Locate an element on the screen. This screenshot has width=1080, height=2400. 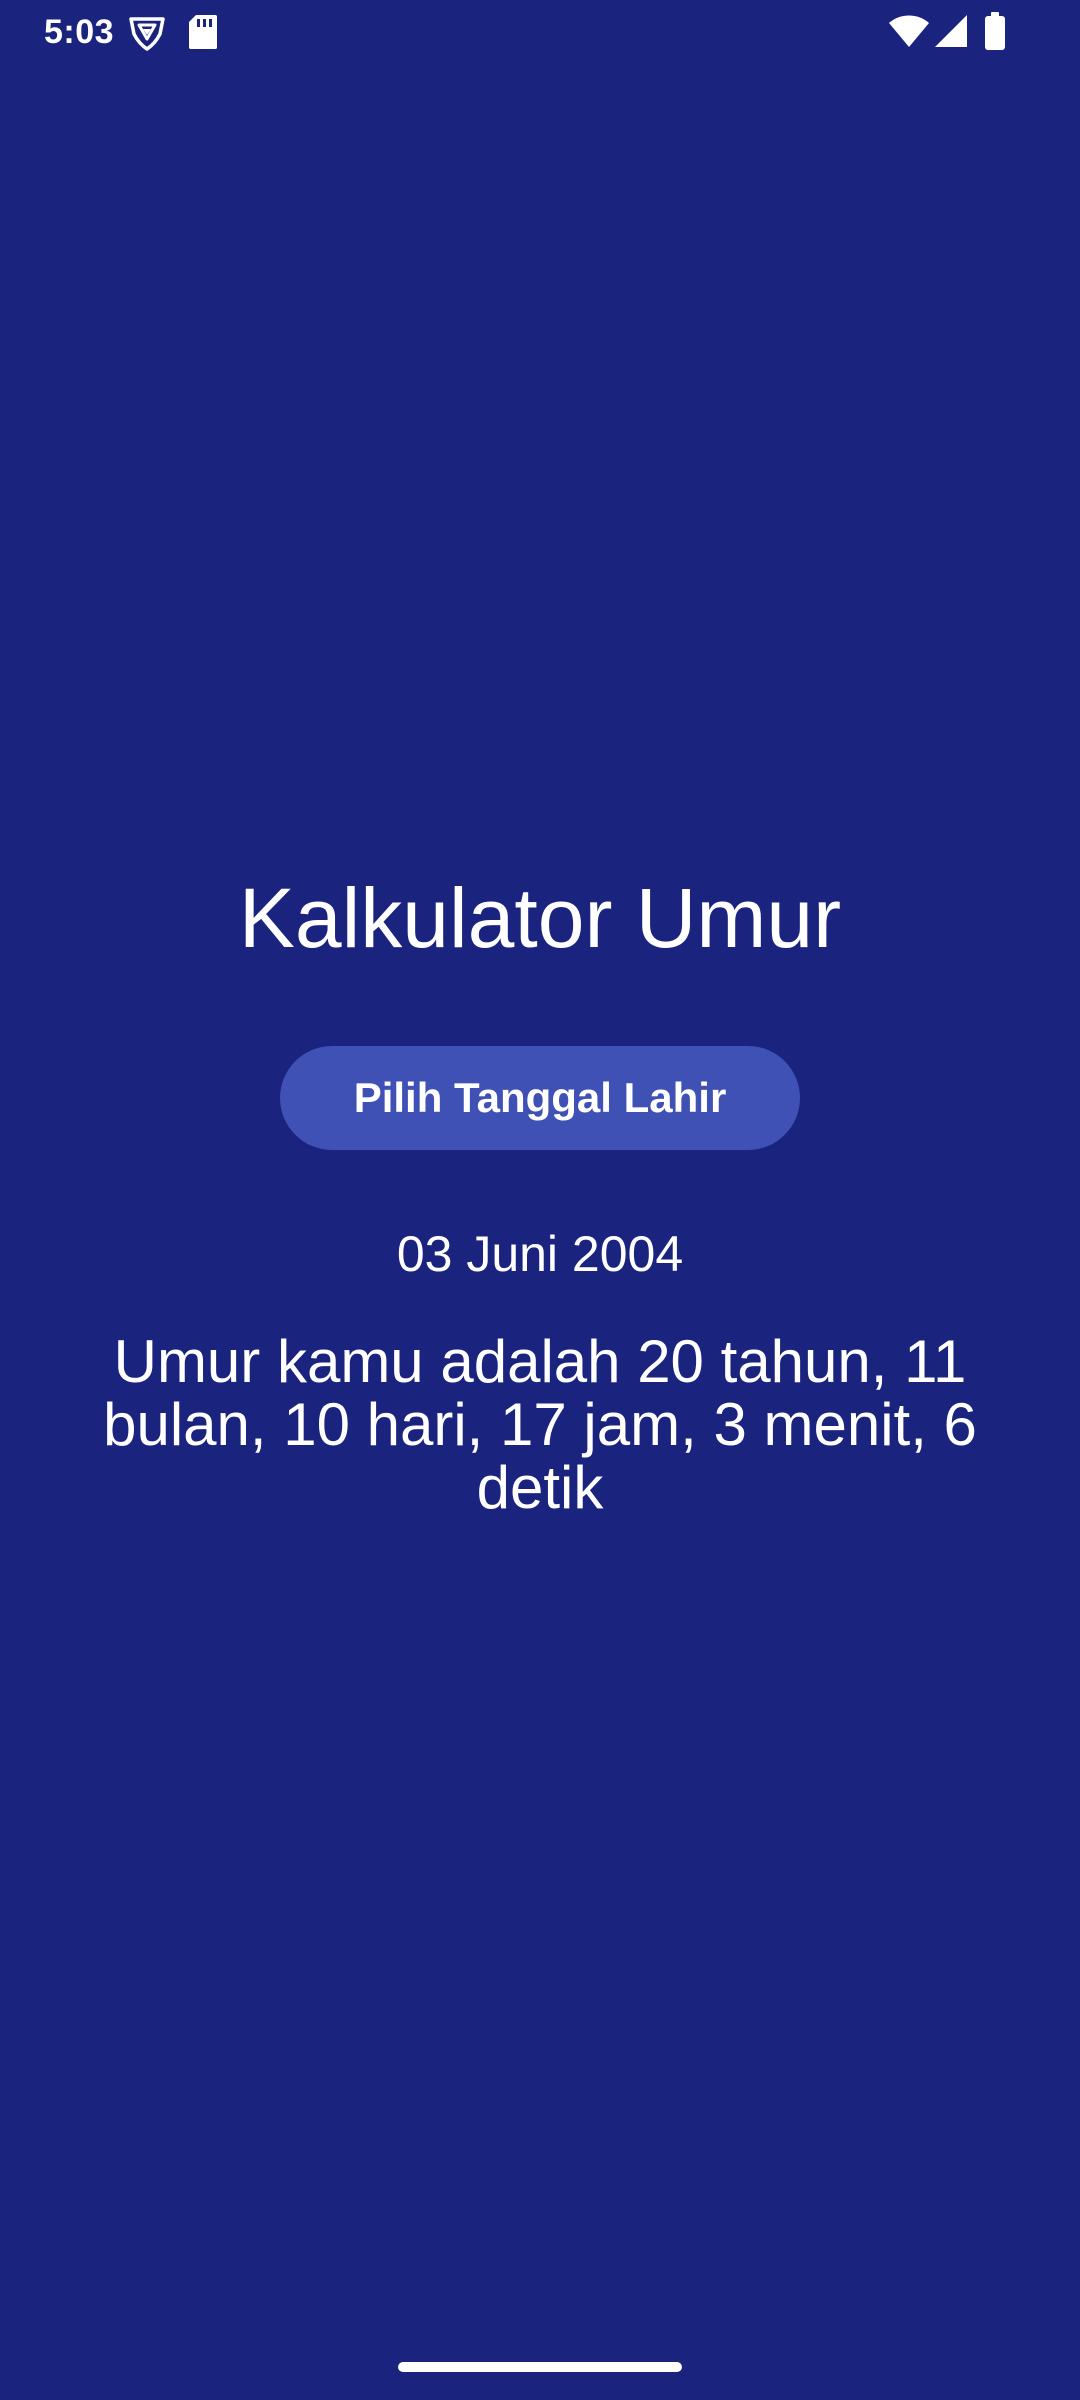
cellular-signal-icon is located at coordinates (951, 31).